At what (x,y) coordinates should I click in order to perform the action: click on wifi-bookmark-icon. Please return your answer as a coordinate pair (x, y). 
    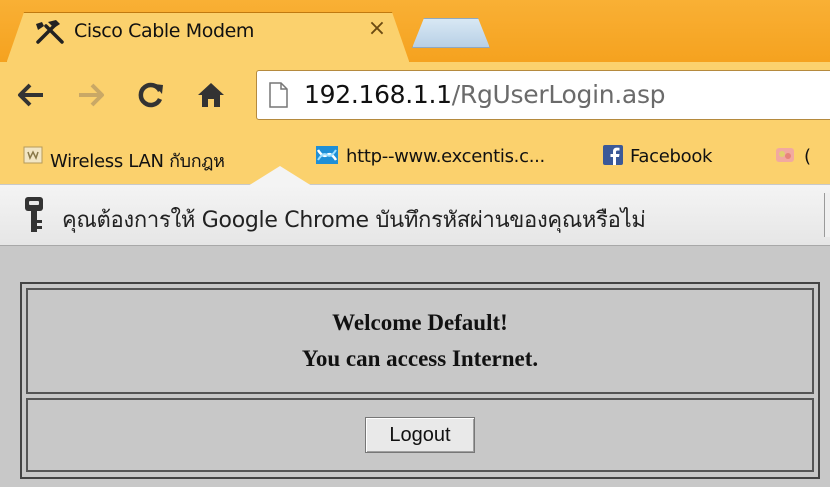
    Looking at the image, I should click on (33, 155).